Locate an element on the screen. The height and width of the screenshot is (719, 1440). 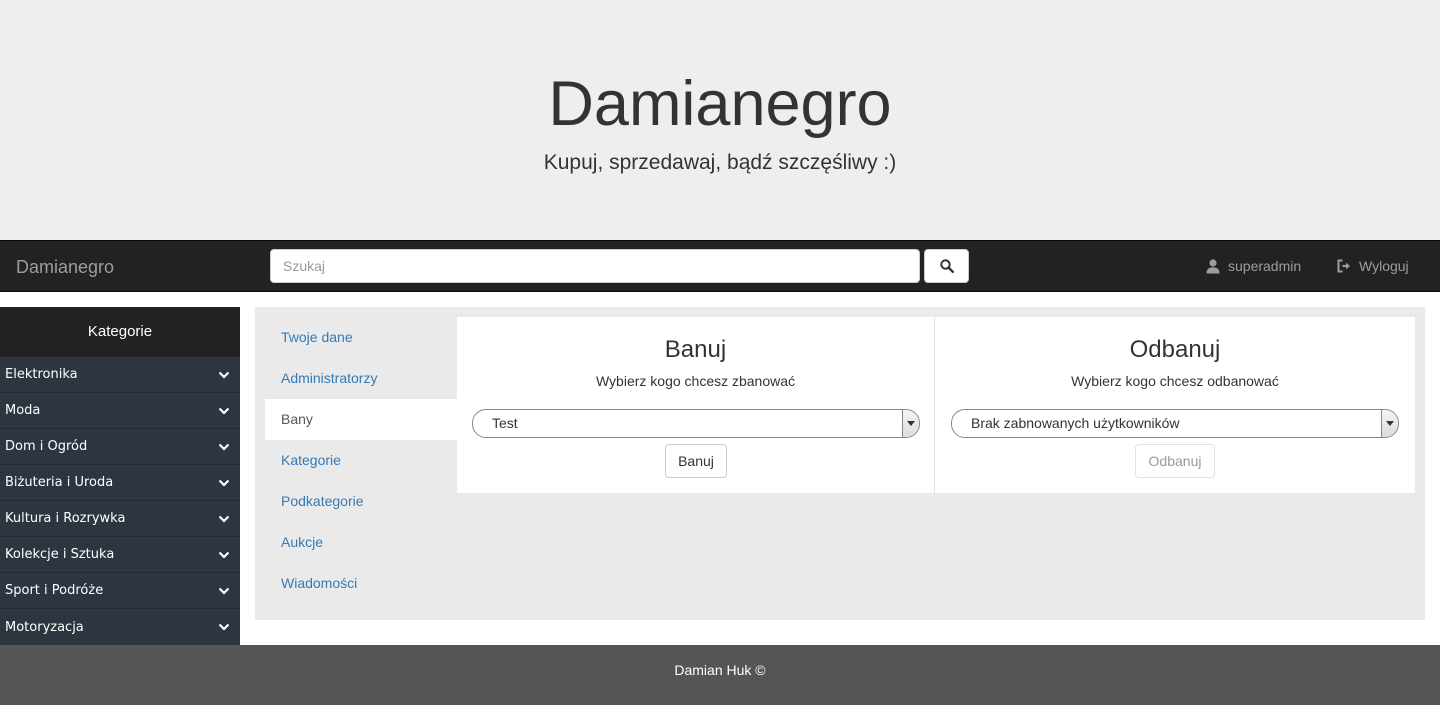
logout-link: Wyloguj is located at coordinates (1372, 266).